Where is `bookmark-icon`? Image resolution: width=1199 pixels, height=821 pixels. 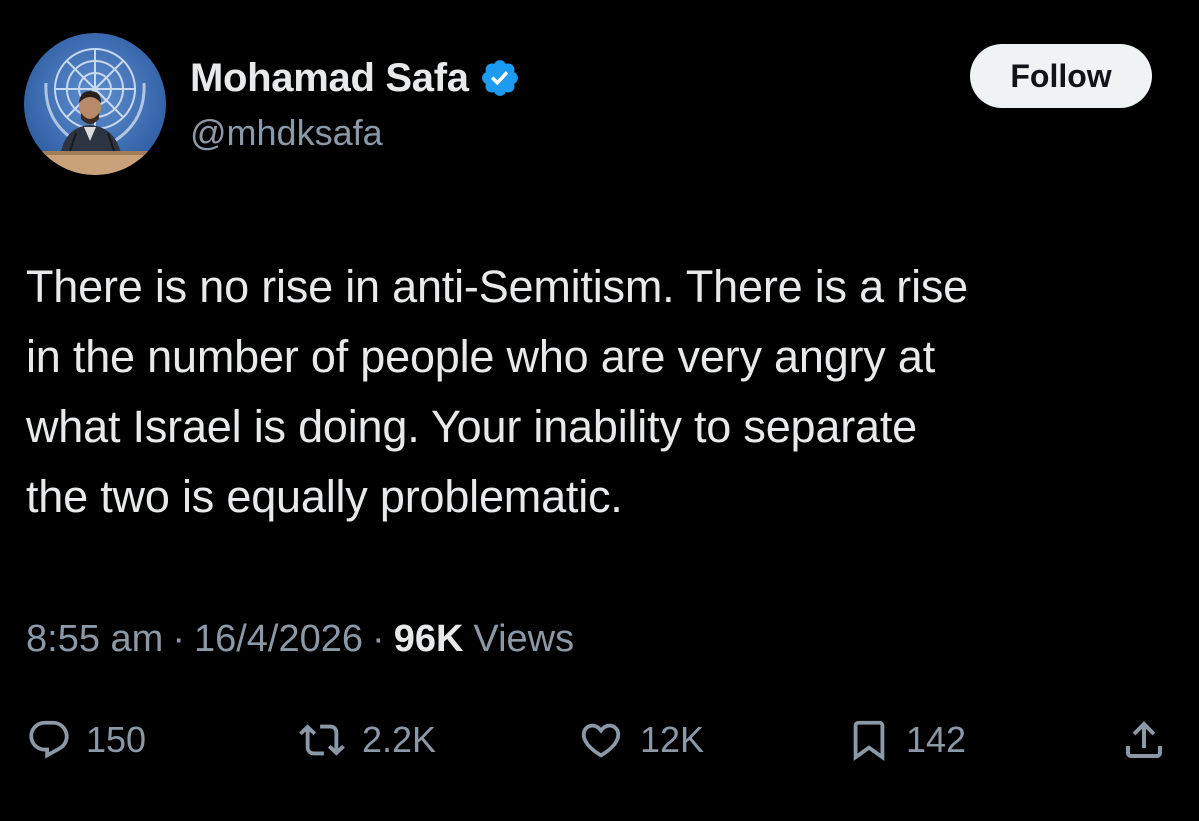
bookmark-icon is located at coordinates (869, 740).